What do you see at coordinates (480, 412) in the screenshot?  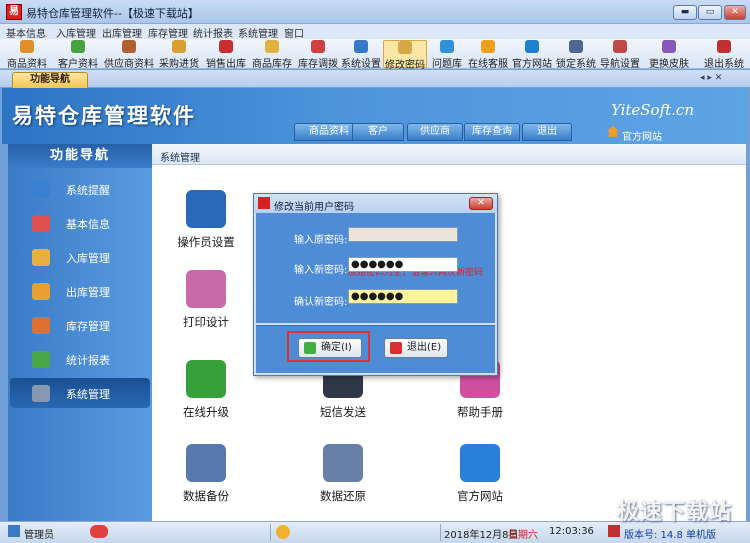 I see `func-label: 帮助手册` at bounding box center [480, 412].